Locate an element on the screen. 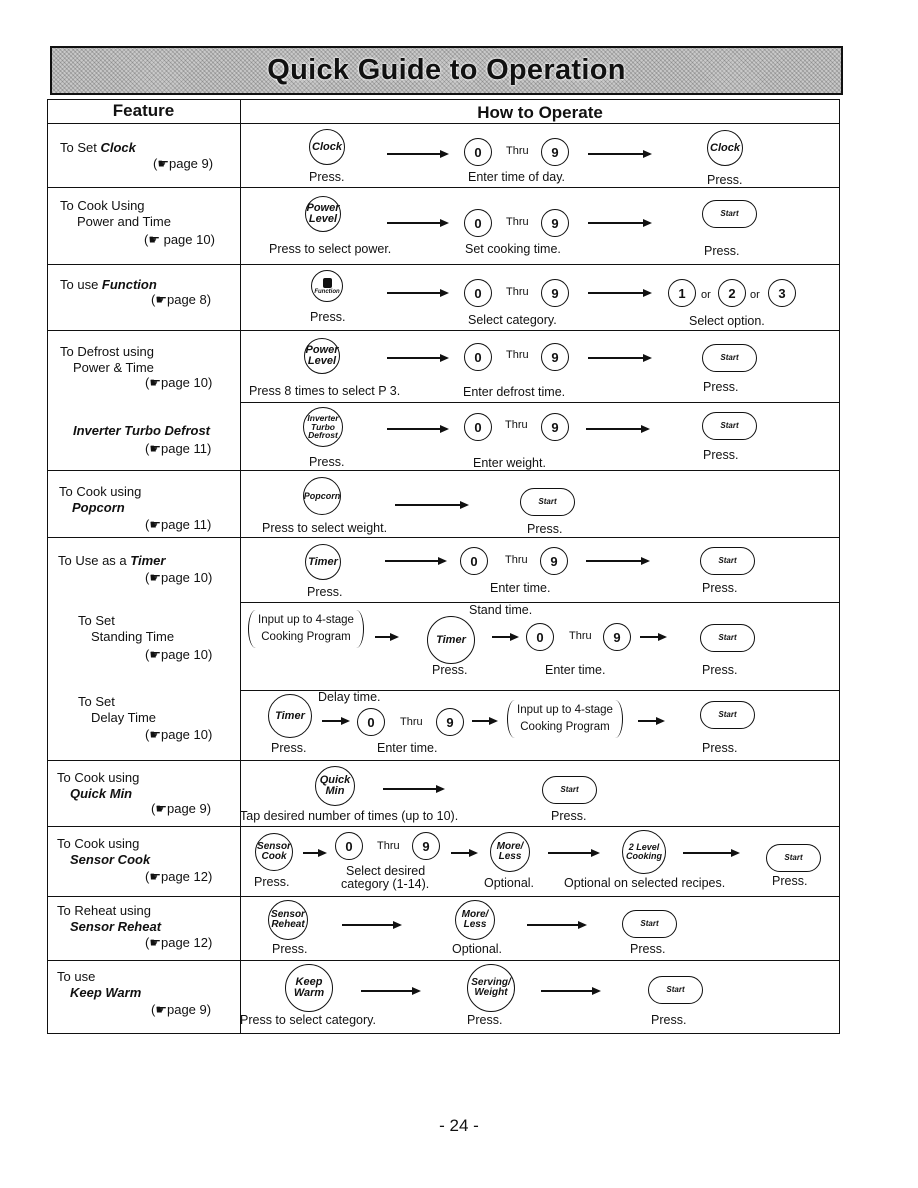 This screenshot has height=1188, width=918. function-button: Function is located at coordinates (327, 286).